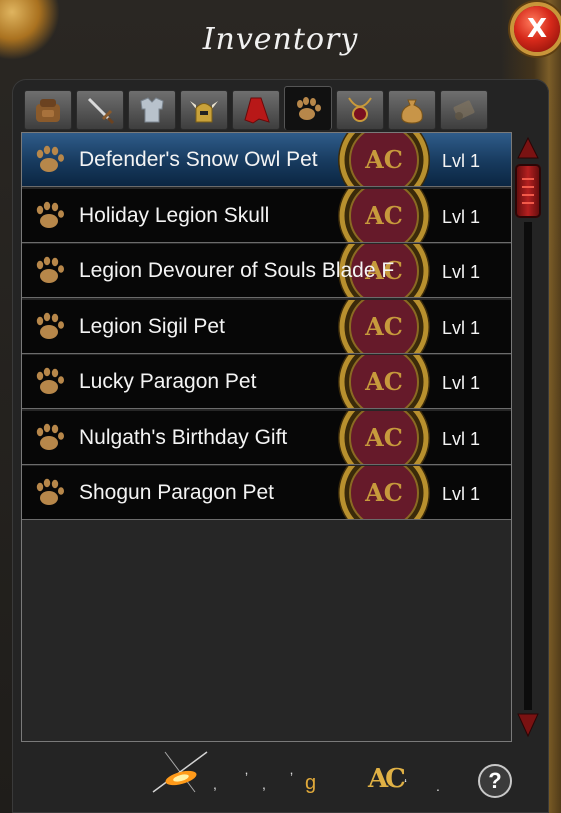 The height and width of the screenshot is (813, 561). What do you see at coordinates (168, 381) in the screenshot?
I see `item-name: Lucky Paragon Pet` at bounding box center [168, 381].